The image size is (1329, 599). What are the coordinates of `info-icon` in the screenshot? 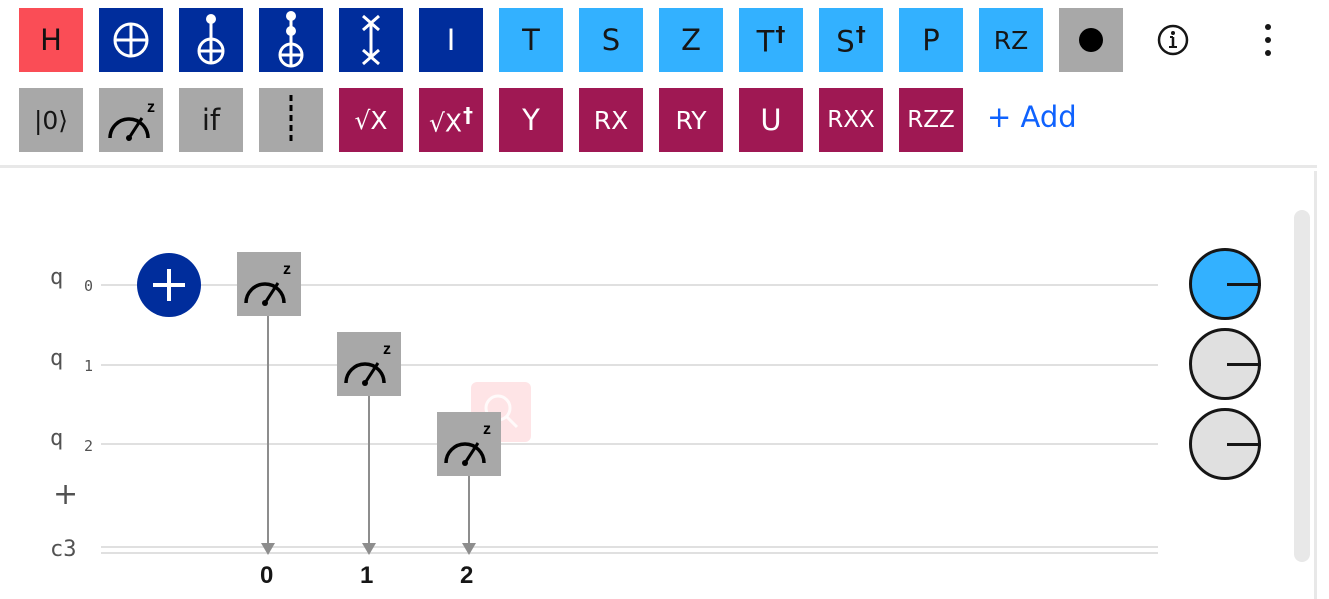 It's located at (1173, 40).